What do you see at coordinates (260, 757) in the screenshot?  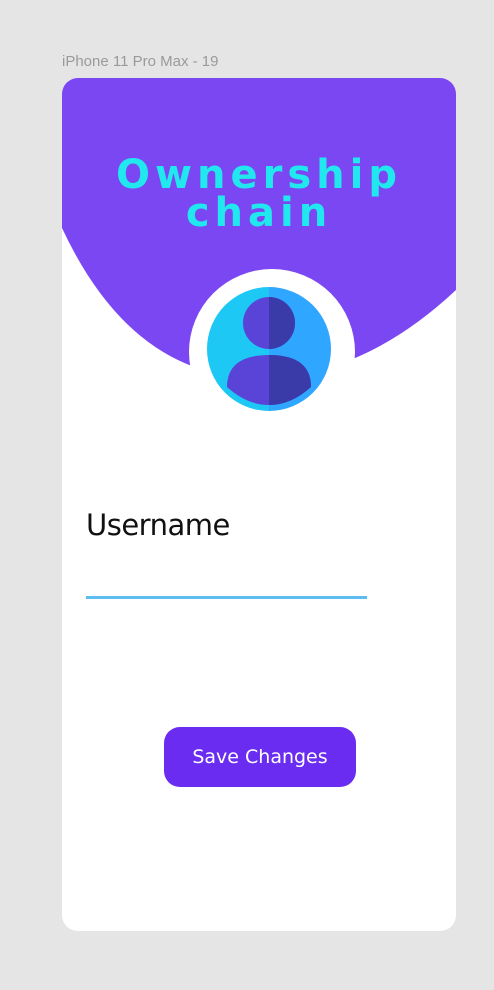 I see `save-changes-button: Save Changes` at bounding box center [260, 757].